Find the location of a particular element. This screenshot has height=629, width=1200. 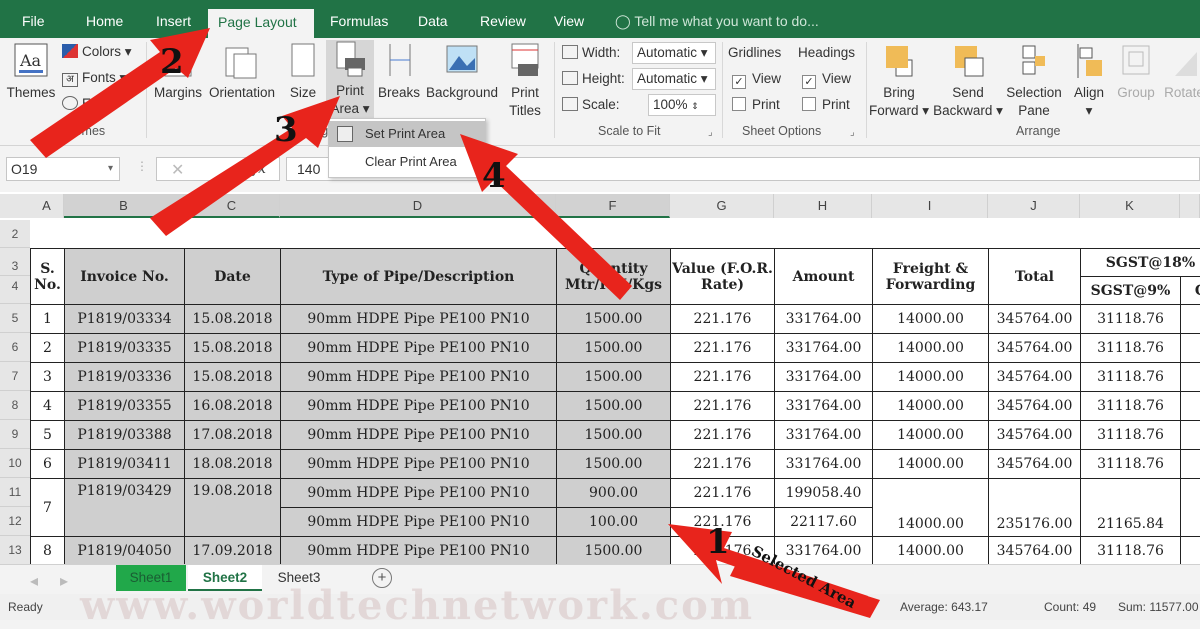

breaks-button: Breaks is located at coordinates (399, 72).